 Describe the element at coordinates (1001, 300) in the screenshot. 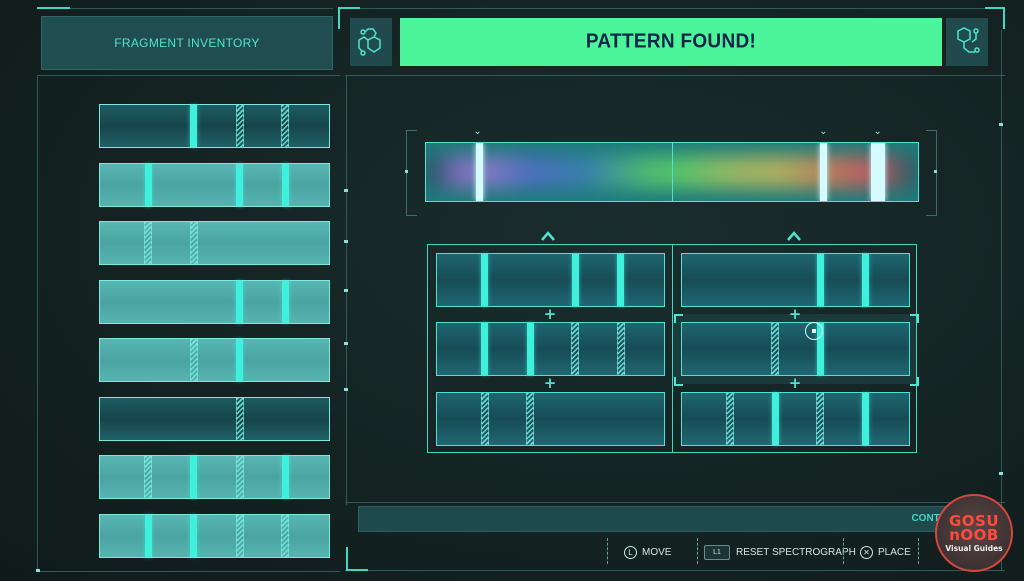

I see `frame-right-border` at that location.